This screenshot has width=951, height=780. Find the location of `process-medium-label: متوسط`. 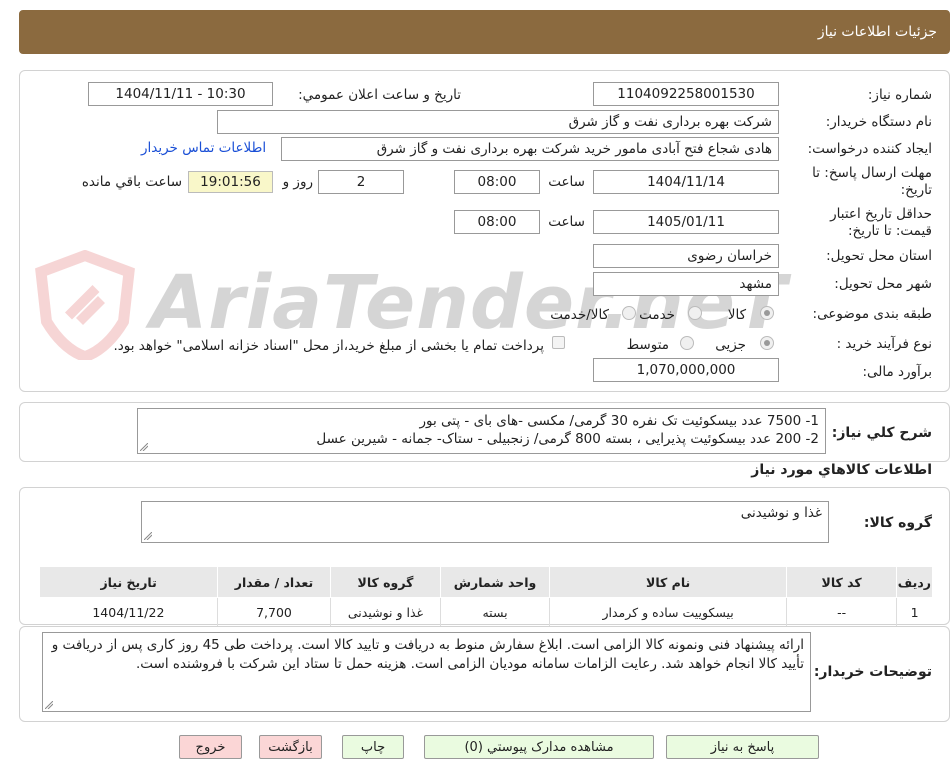

process-medium-label: متوسط is located at coordinates (647, 345).